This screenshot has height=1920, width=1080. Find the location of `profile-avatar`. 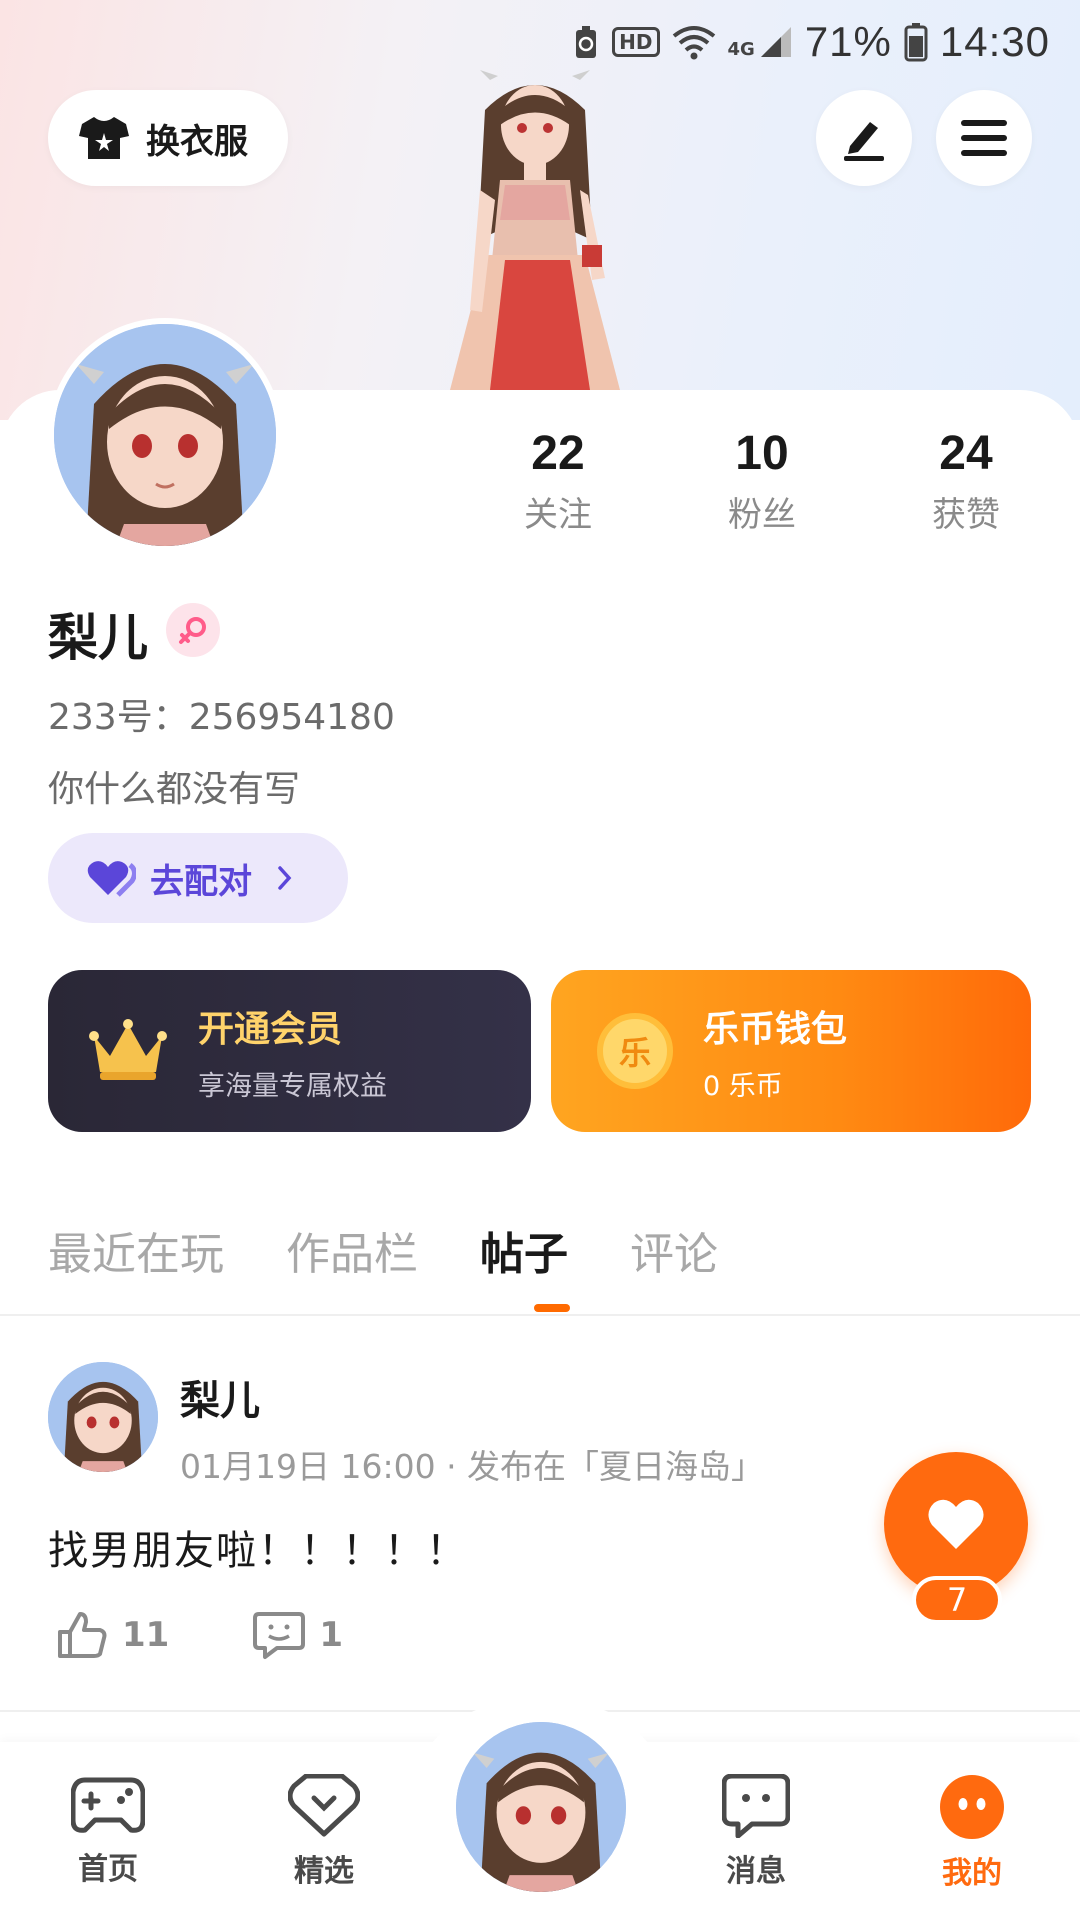

profile-avatar is located at coordinates (165, 435).